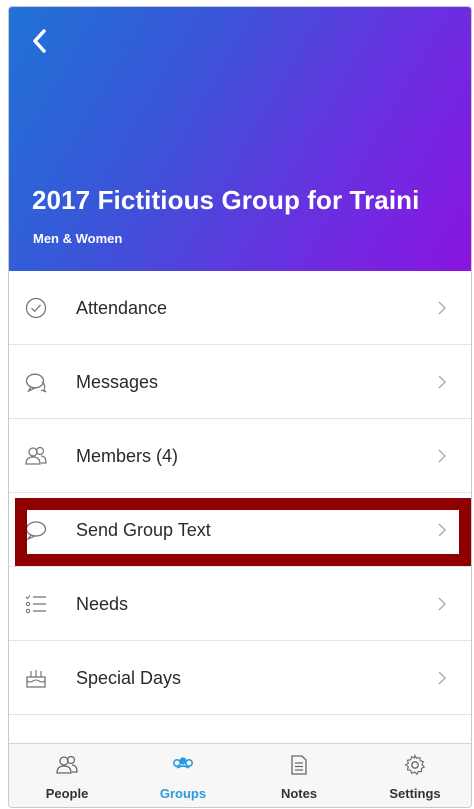 The width and height of the screenshot is (474, 809). Describe the element at coordinates (36, 308) in the screenshot. I see `check-circle-icon` at that location.